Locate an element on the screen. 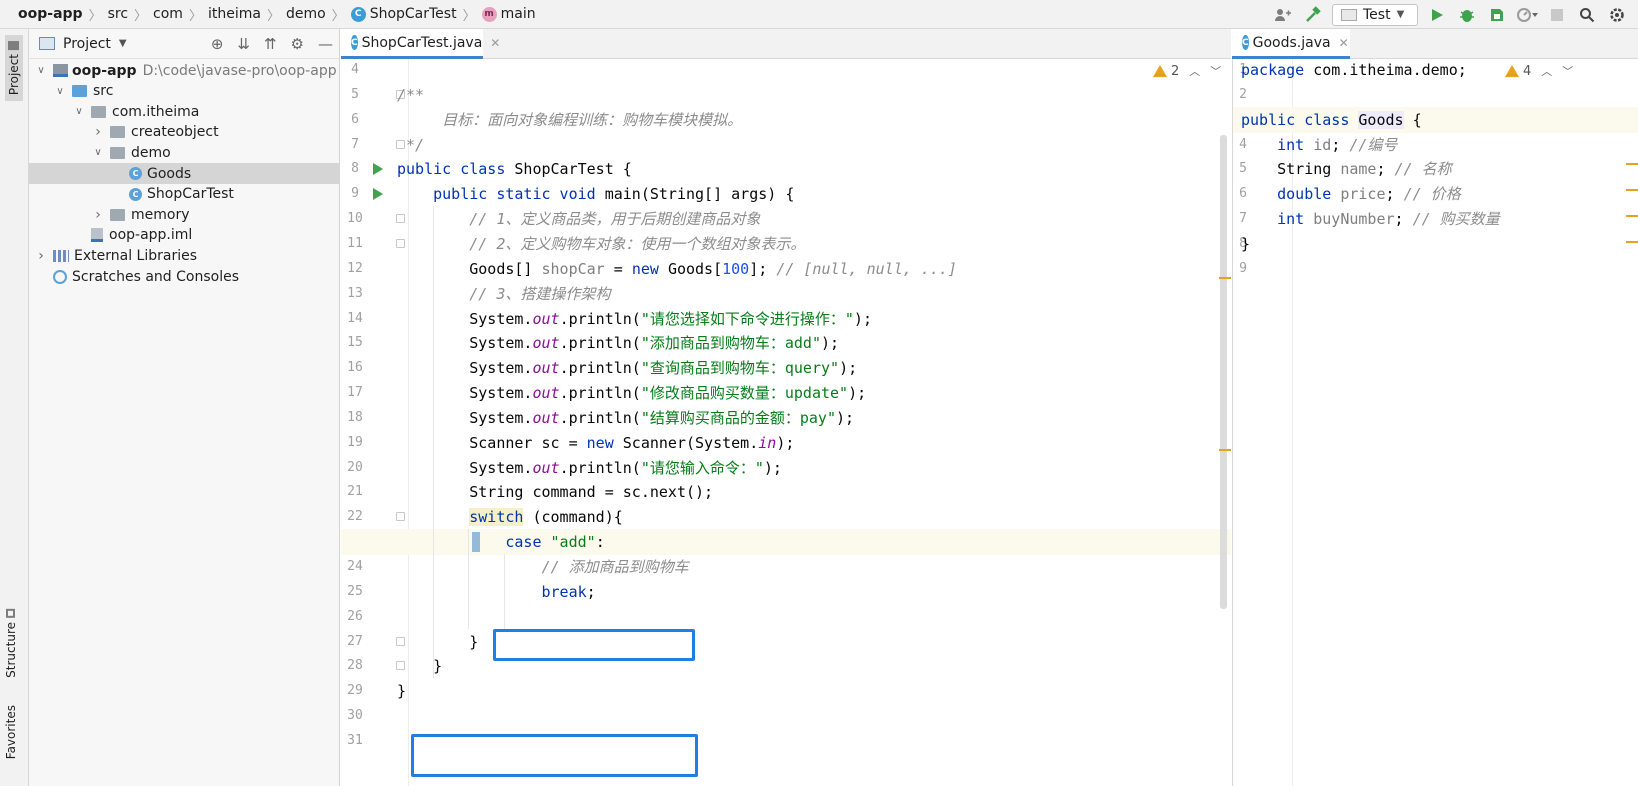 The height and width of the screenshot is (786, 1638). tree-node: C ShopCarTest is located at coordinates (184, 194).